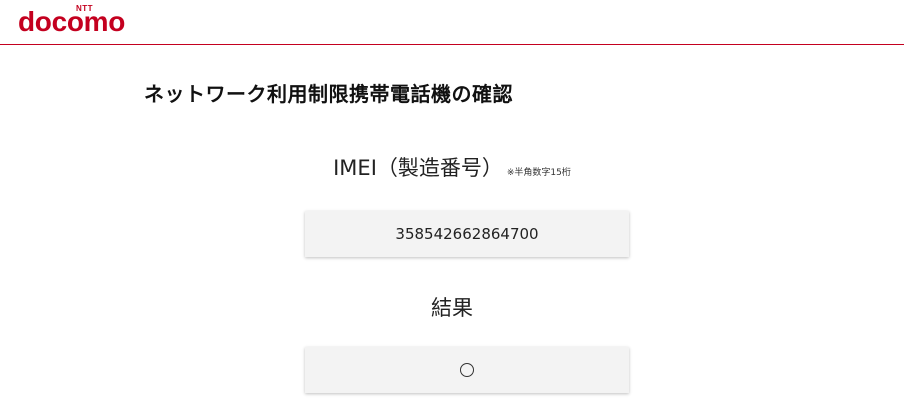  Describe the element at coordinates (328, 94) in the screenshot. I see `page-title: ネットワーク利用制限携帯電話機の確認` at that location.